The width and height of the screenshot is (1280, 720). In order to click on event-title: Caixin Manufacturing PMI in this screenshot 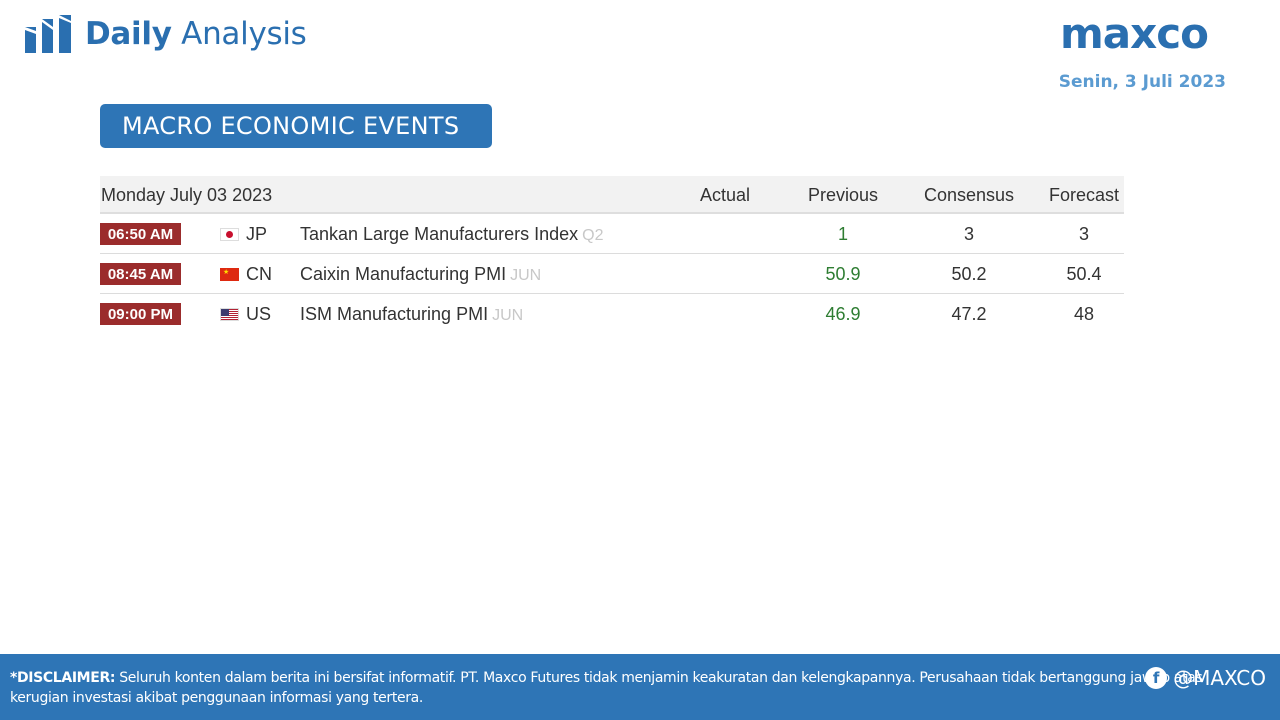, I will do `click(403, 274)`.